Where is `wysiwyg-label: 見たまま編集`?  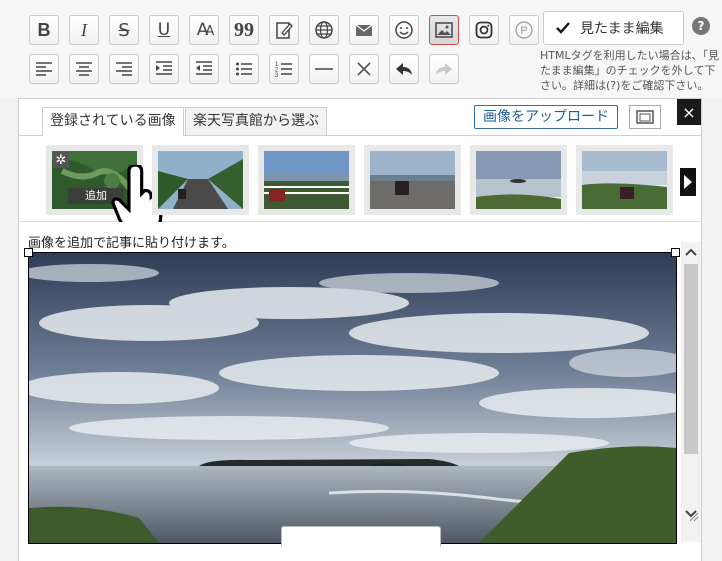
wysiwyg-label: 見たまま編集 is located at coordinates (622, 29).